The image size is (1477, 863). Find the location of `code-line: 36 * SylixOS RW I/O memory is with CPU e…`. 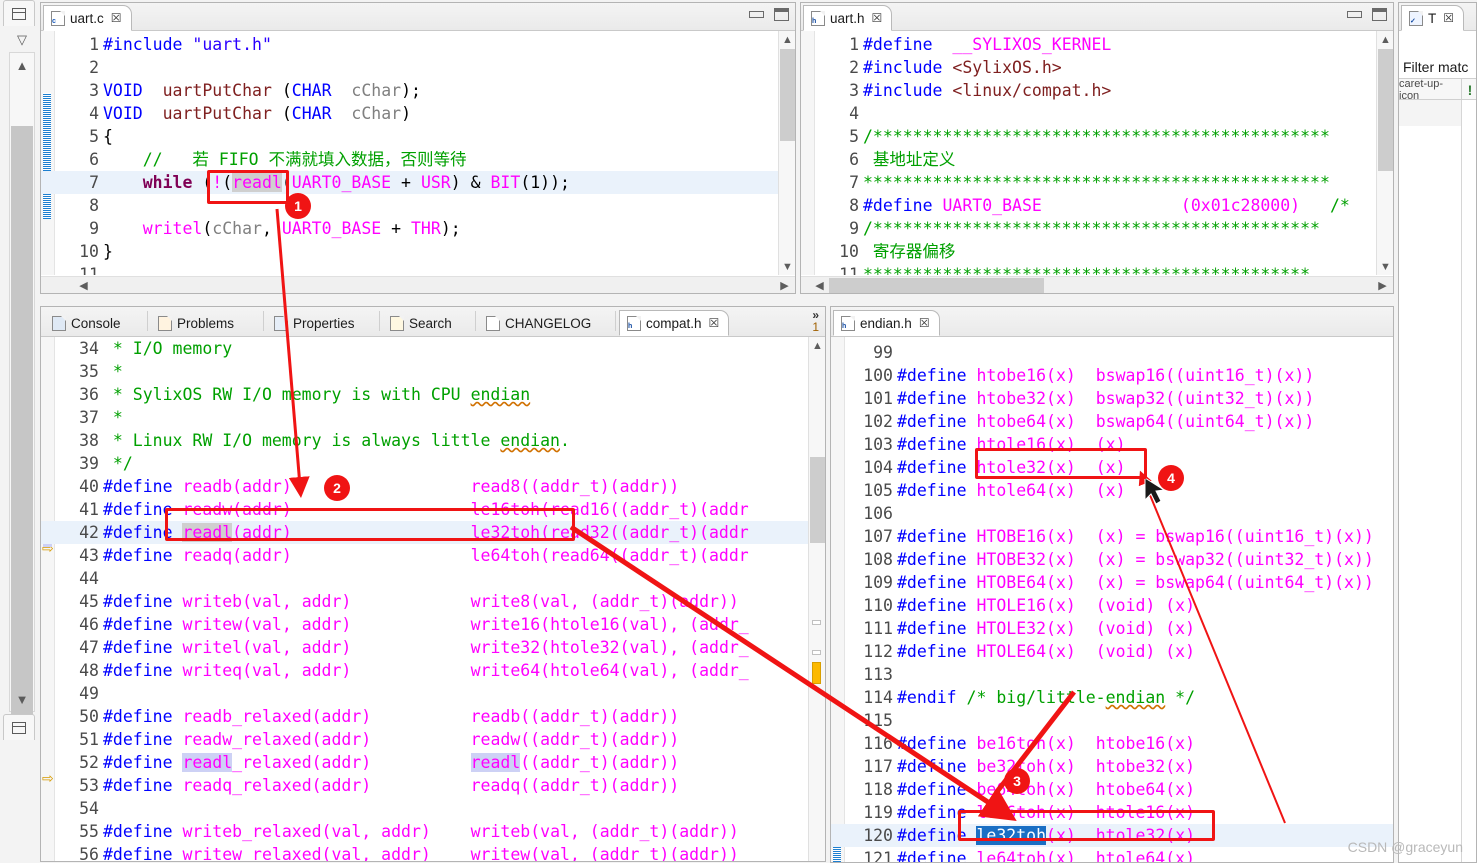

code-line: 36 * SylixOS RW I/O memory is with CPU e… is located at coordinates (433, 394).